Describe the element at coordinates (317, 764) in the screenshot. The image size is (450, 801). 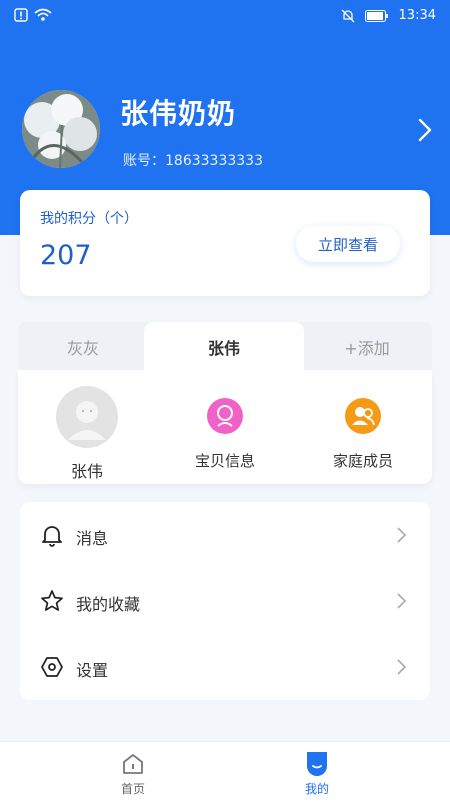
I see `profile-icon` at that location.